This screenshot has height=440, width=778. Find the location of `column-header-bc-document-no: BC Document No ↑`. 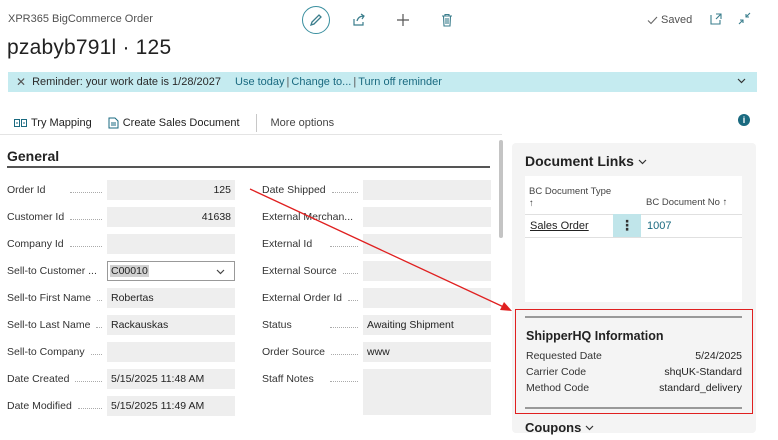

column-header-bc-document-no: BC Document No ↑ is located at coordinates (686, 202).